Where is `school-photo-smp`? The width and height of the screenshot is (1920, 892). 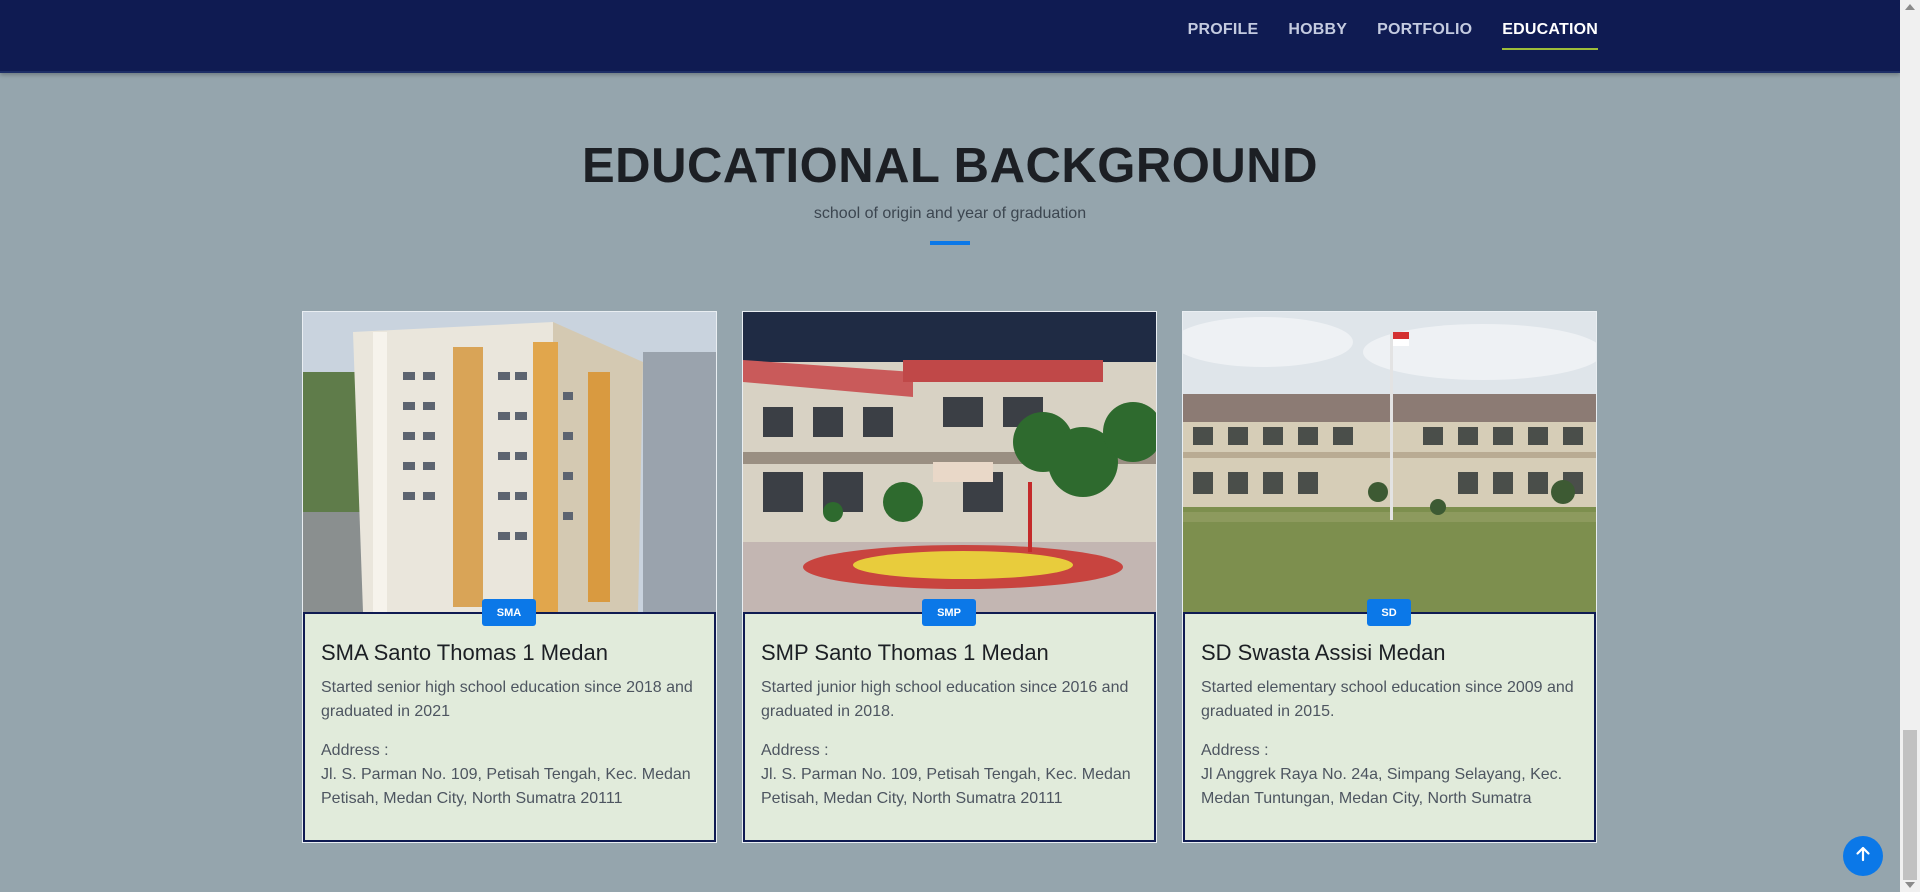
school-photo-smp is located at coordinates (949, 462).